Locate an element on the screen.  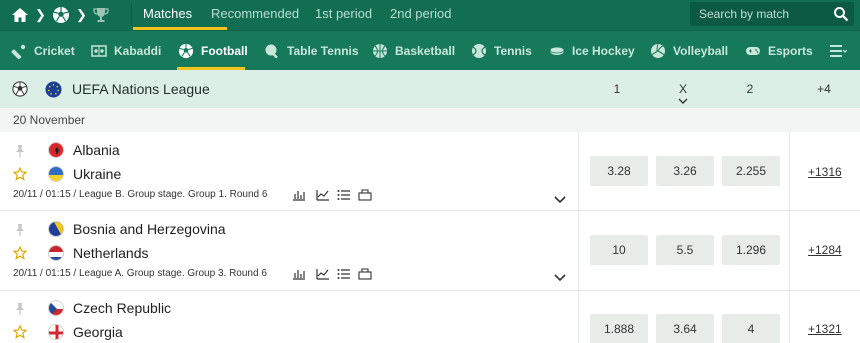
tab-recommended: Recommended is located at coordinates (255, 13).